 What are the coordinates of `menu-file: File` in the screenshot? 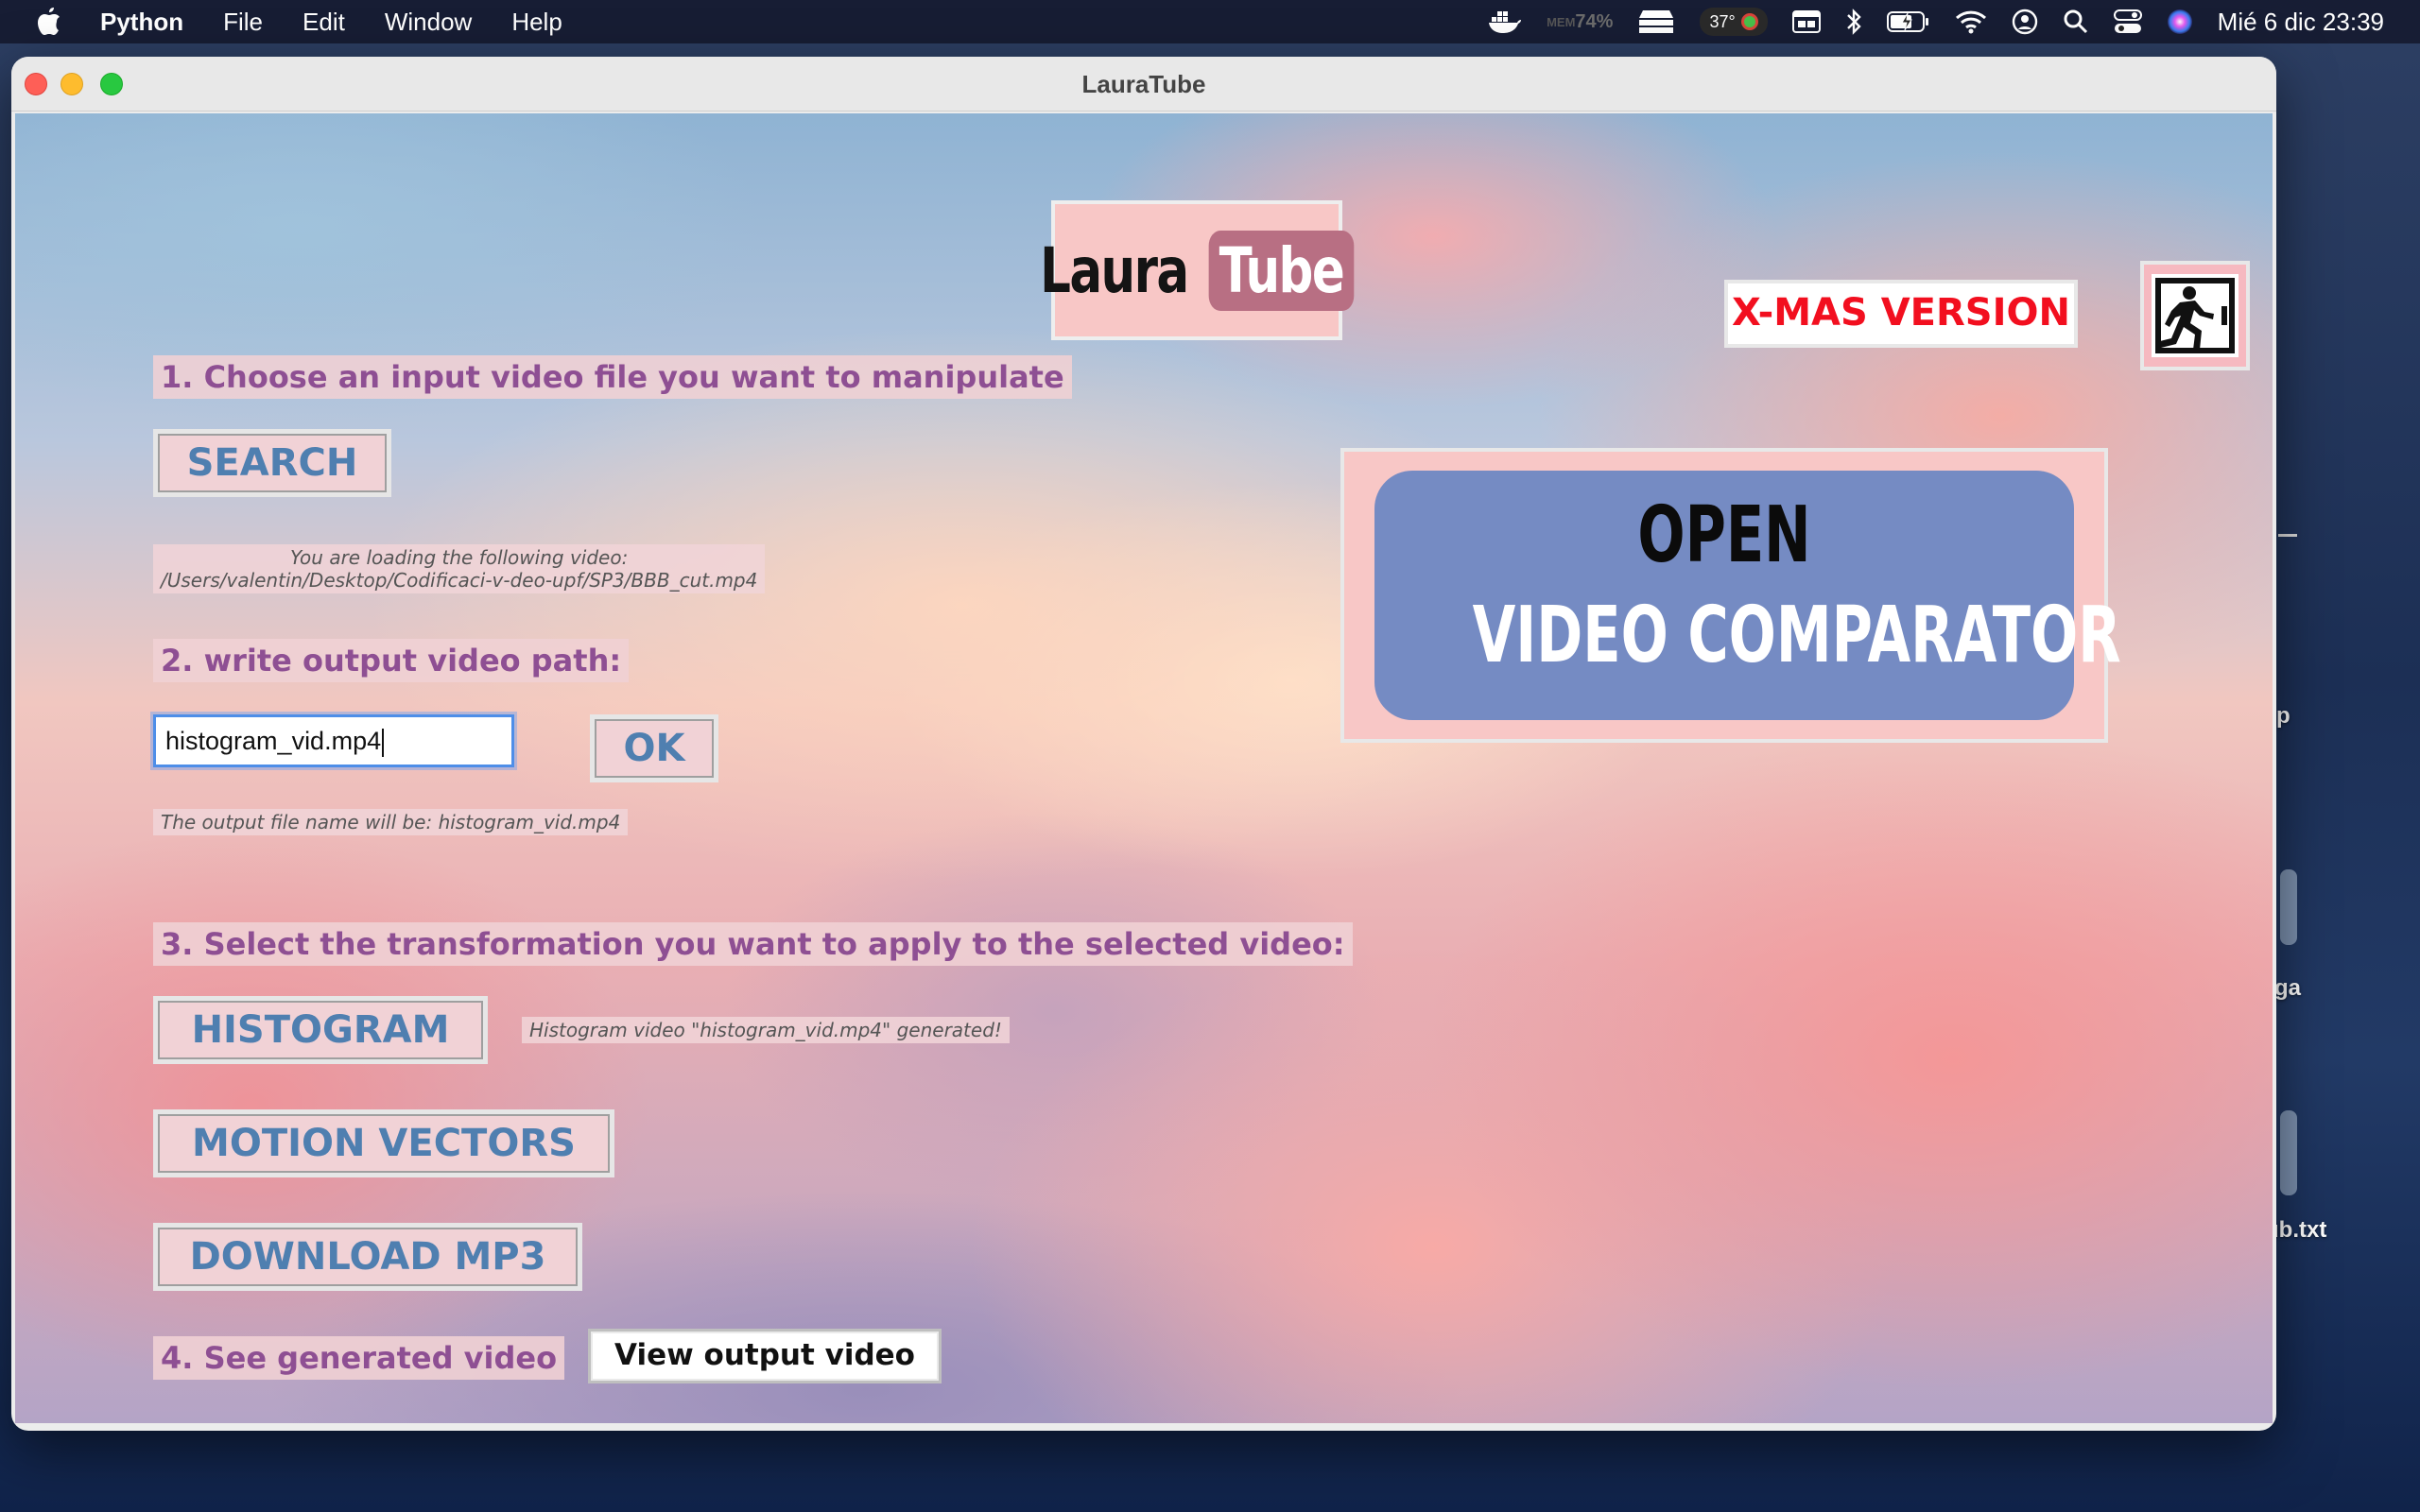 It's located at (243, 22).